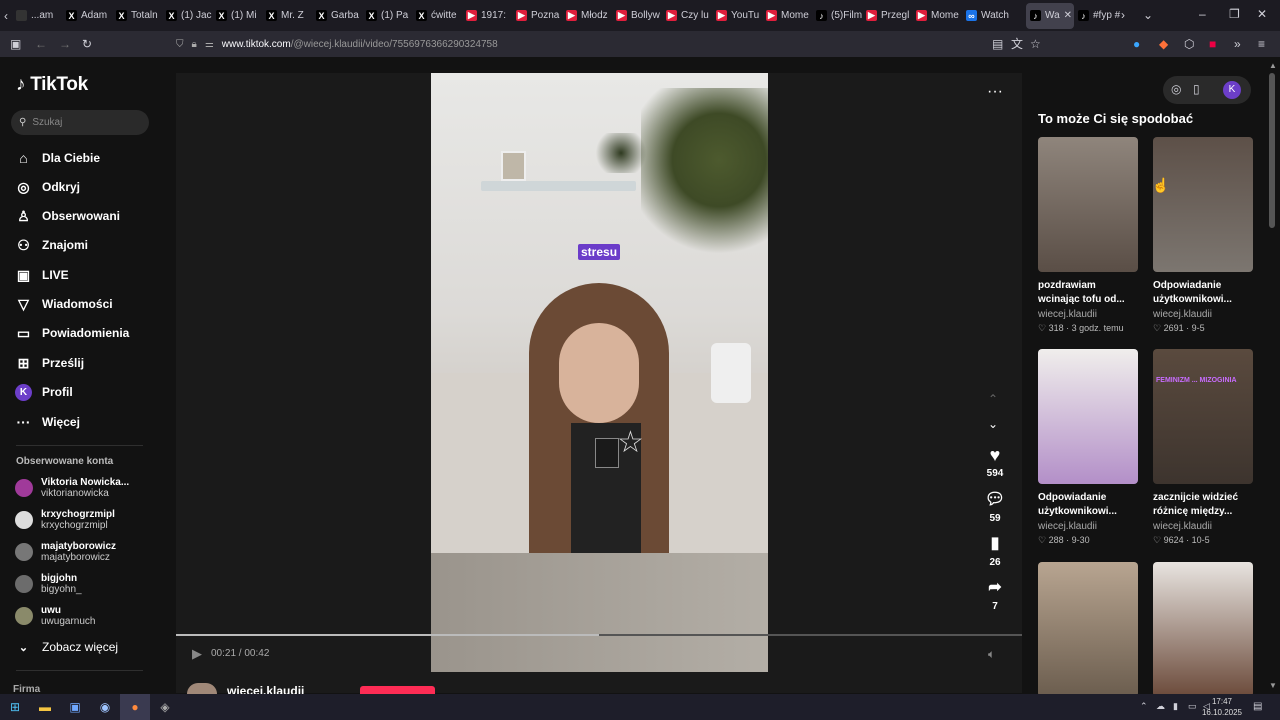 The image size is (1280, 720). Describe the element at coordinates (1196, 89) in the screenshot. I see `phone-icon: ▯` at that location.